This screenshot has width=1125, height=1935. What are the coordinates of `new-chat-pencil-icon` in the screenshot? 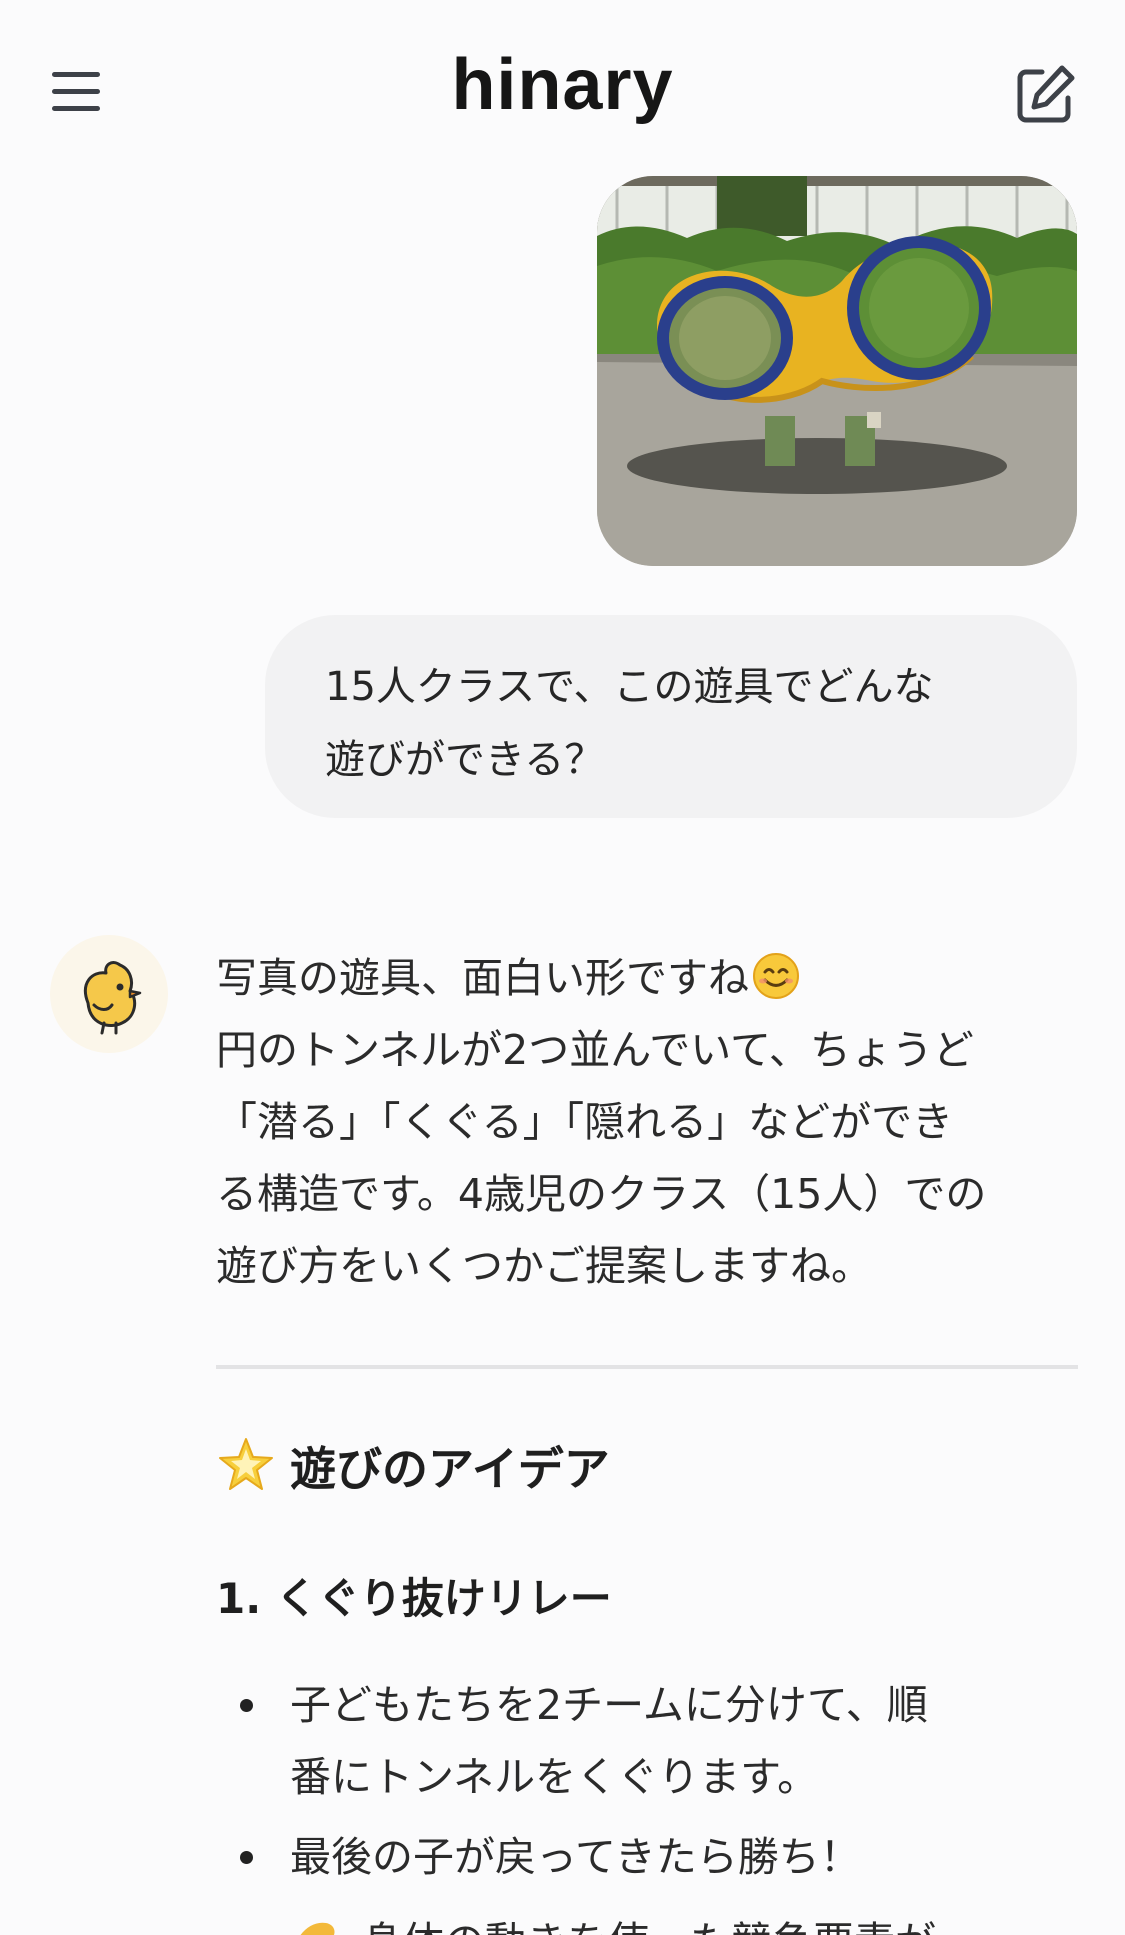 It's located at (1045, 95).